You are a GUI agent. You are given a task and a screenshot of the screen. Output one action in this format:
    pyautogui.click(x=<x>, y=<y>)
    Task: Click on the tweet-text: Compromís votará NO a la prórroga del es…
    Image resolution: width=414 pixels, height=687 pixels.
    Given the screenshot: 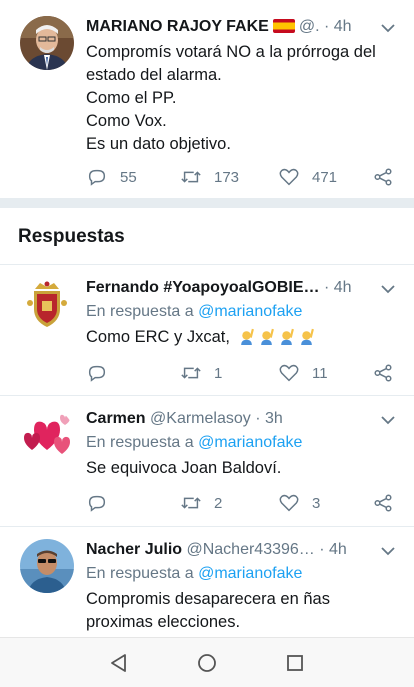 What is the action you would take?
    pyautogui.click(x=242, y=98)
    